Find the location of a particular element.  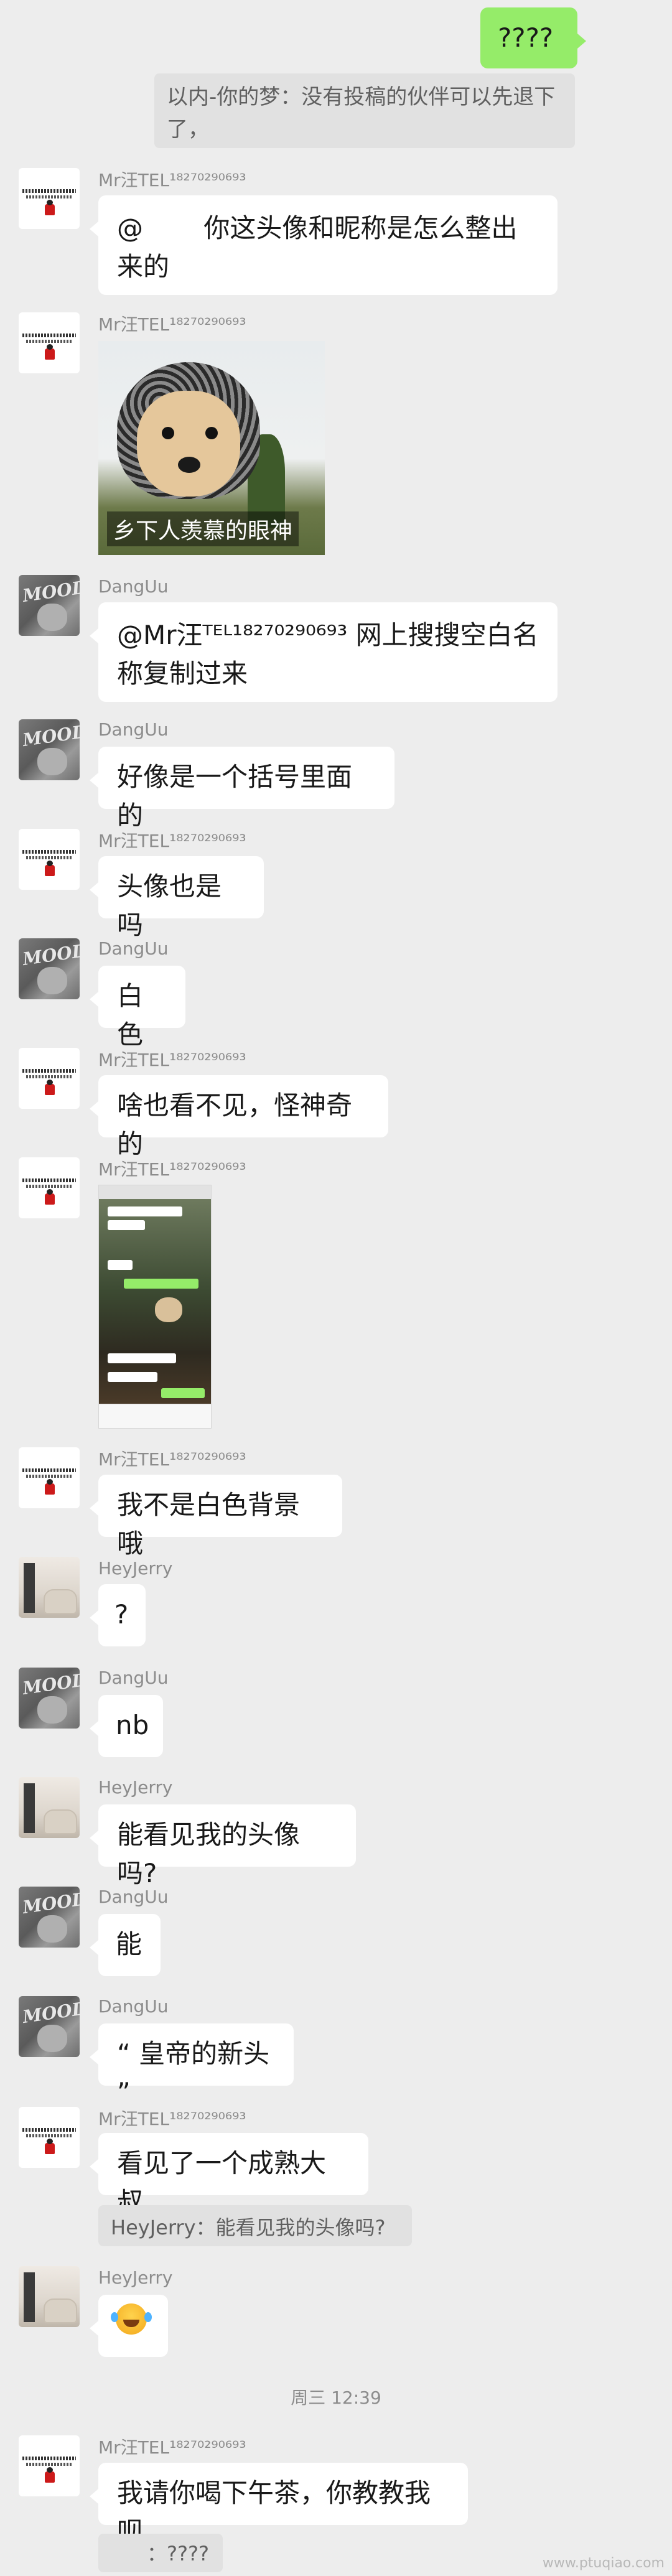

dog-nose is located at coordinates (189, 465).